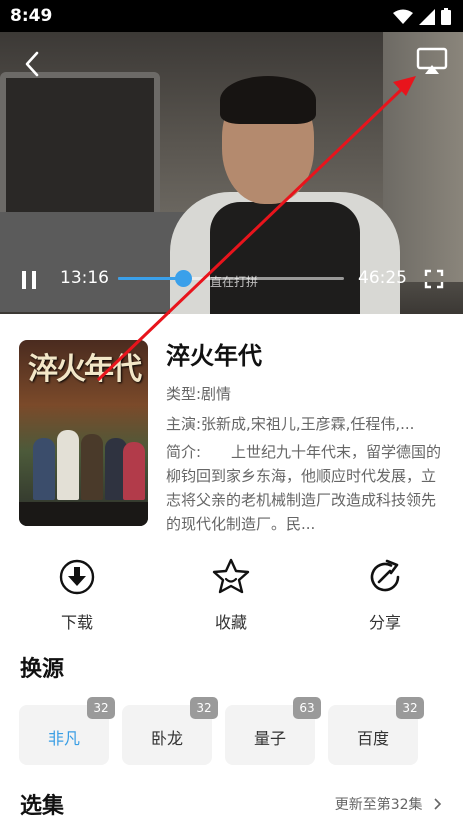 The width and height of the screenshot is (463, 824). What do you see at coordinates (85, 369) in the screenshot?
I see `poster-title: 淬火年代` at bounding box center [85, 369].